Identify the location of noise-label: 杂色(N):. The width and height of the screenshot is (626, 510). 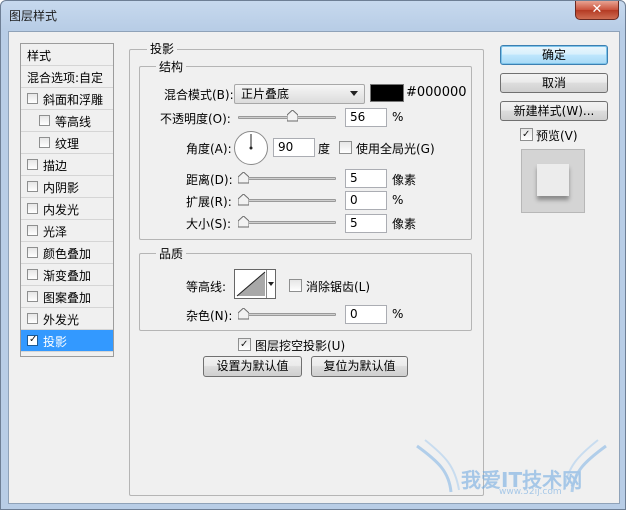
(209, 316).